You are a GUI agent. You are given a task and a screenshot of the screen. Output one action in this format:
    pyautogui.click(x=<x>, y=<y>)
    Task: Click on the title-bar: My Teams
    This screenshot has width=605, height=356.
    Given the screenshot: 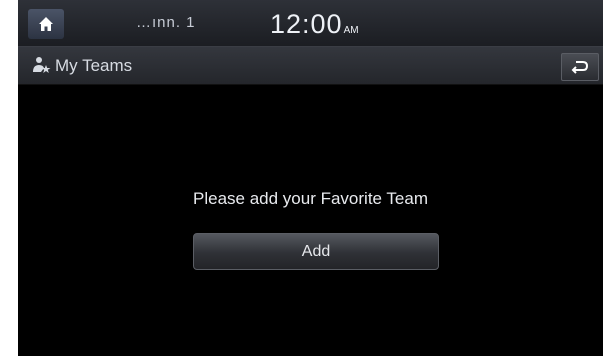 What is the action you would take?
    pyautogui.click(x=310, y=66)
    